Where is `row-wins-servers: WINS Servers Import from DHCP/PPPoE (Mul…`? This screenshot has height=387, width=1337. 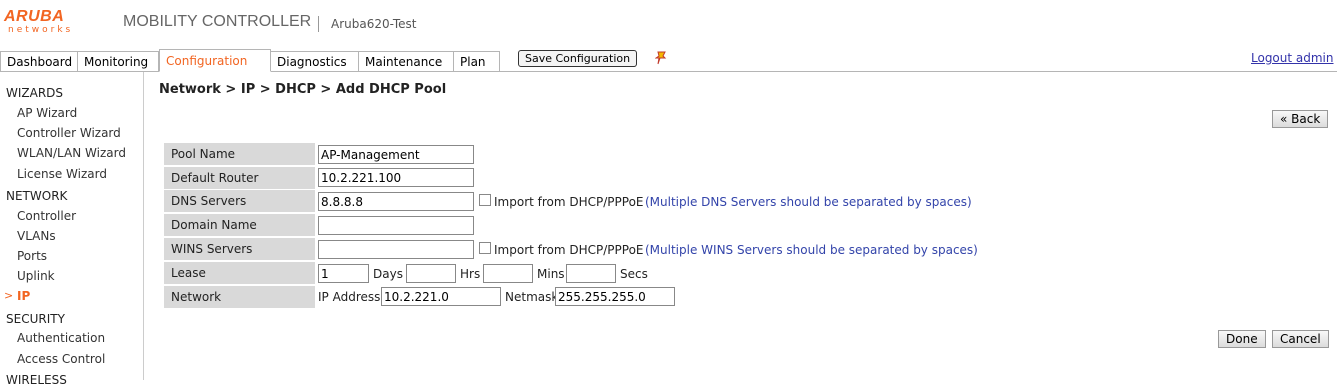
row-wins-servers: WINS Servers Import from DHCP/PPPoE (Mul… is located at coordinates (664, 249).